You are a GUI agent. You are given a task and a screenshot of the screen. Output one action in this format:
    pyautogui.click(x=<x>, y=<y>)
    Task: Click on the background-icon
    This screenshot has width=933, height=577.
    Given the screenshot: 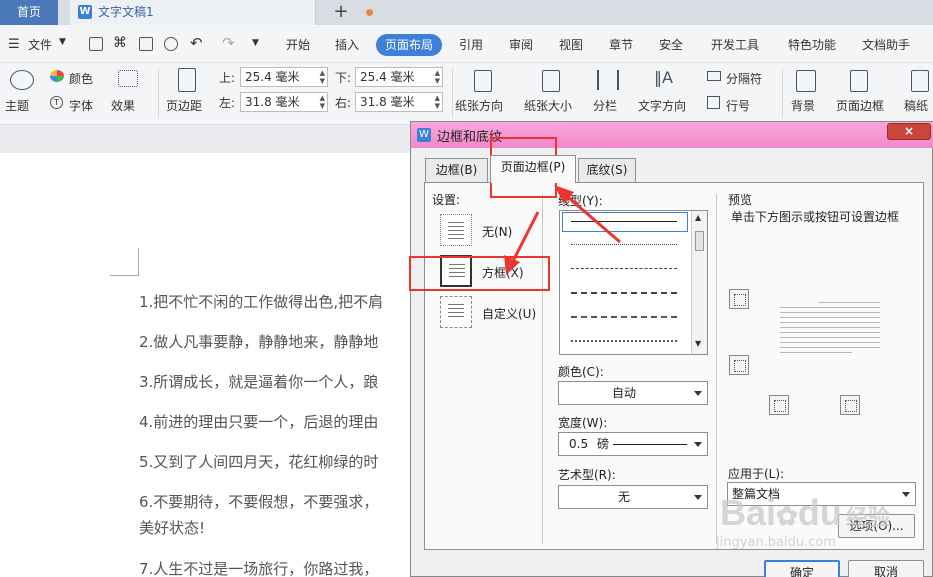 What is the action you would take?
    pyautogui.click(x=806, y=81)
    